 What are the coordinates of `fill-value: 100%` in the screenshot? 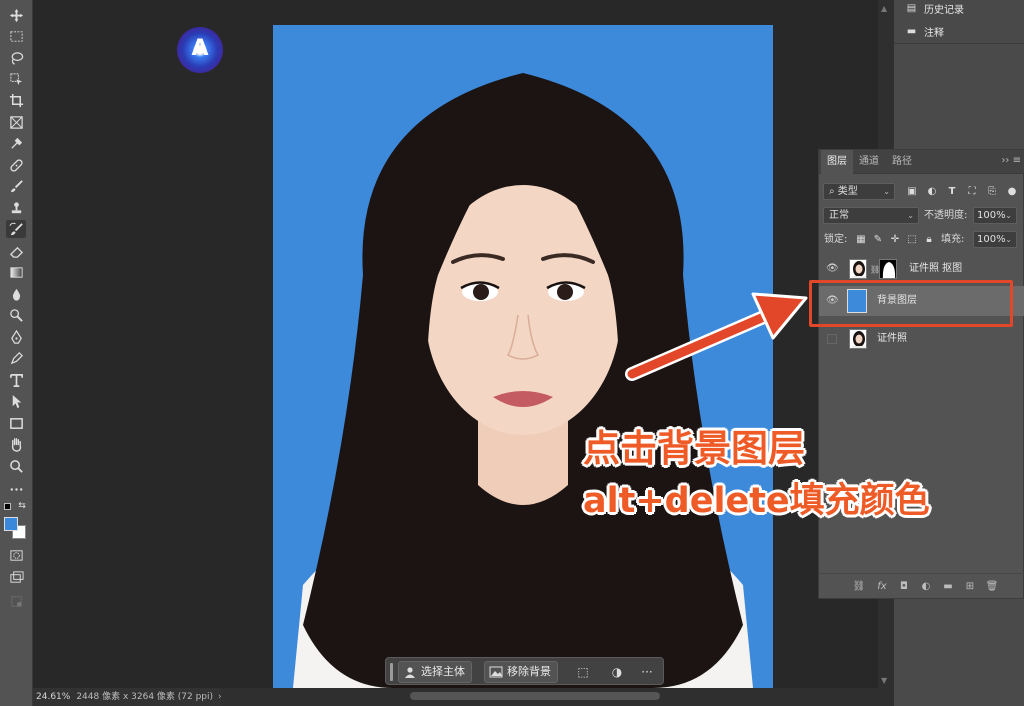 It's located at (991, 239).